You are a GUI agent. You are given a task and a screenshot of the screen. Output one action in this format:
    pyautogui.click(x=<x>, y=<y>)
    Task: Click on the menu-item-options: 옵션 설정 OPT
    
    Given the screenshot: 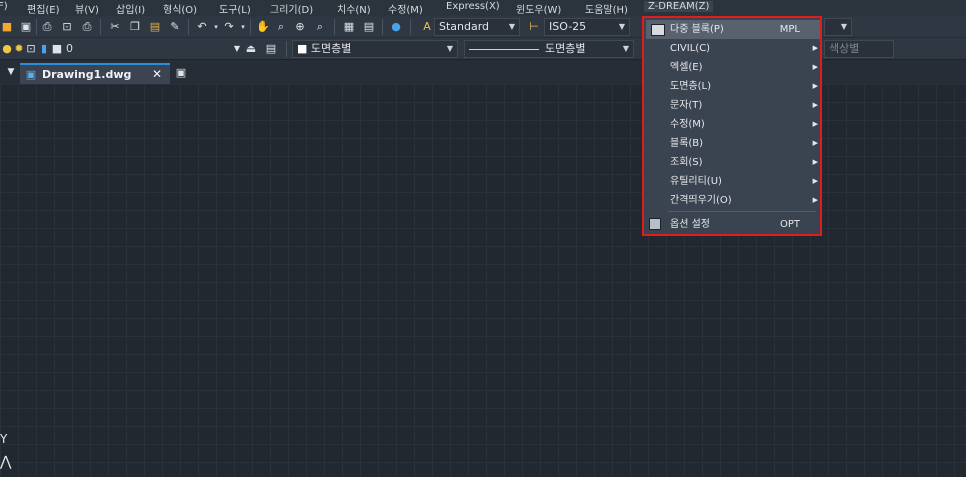 What is the action you would take?
    pyautogui.click(x=734, y=224)
    